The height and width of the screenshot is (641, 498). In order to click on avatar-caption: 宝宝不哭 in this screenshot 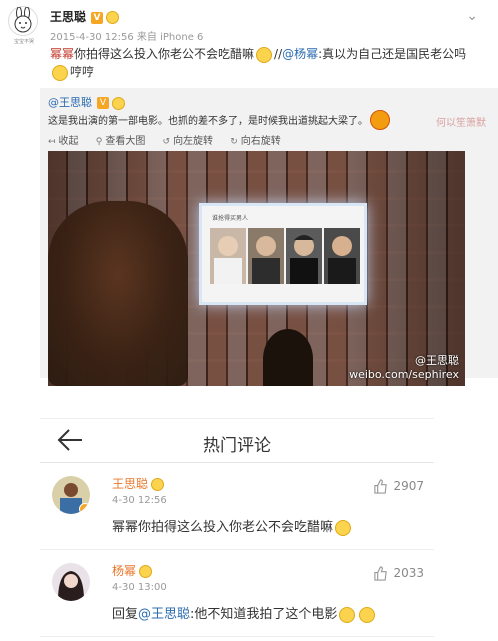, I will do `click(23, 42)`.